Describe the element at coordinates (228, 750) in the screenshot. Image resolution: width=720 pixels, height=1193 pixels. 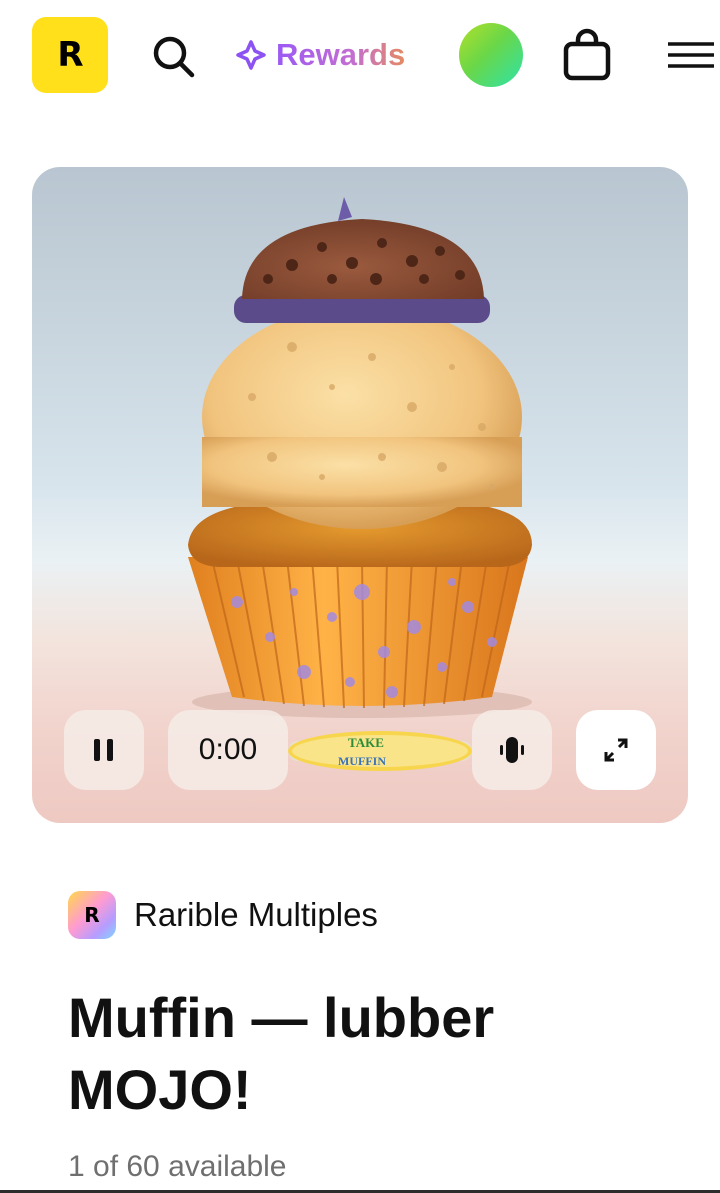
I see `time-display: 0:00` at that location.